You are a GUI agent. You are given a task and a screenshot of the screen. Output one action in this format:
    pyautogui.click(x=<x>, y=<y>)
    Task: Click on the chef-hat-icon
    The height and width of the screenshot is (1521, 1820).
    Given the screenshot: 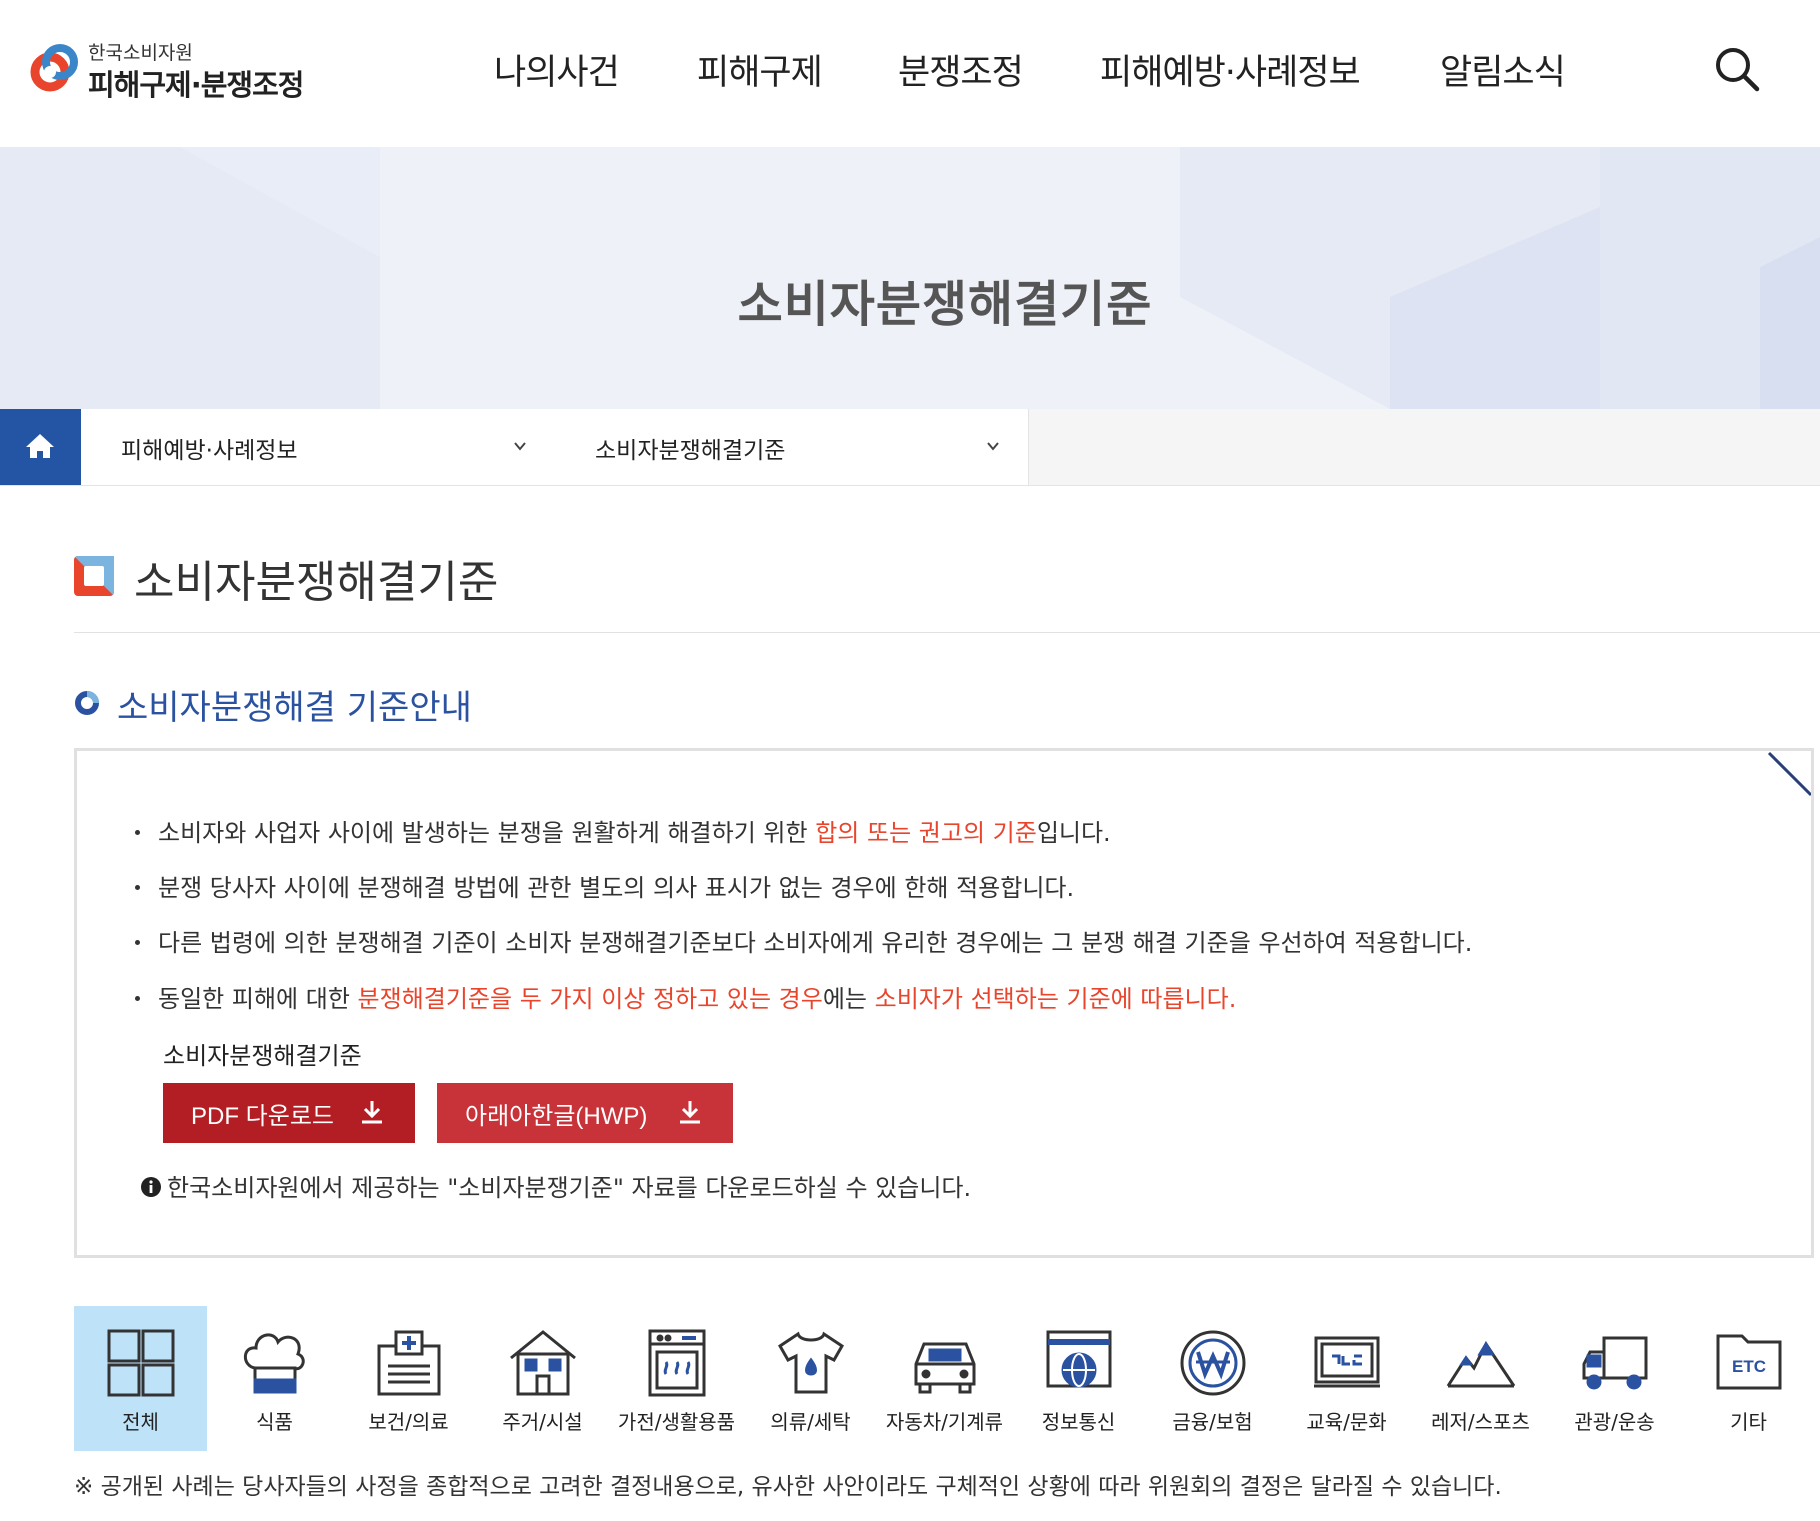 What is the action you would take?
    pyautogui.click(x=274, y=1363)
    